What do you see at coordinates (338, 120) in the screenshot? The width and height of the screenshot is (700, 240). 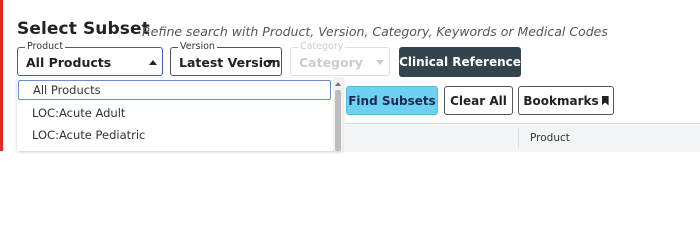 I see `dropdown-scrollbar-thumb` at bounding box center [338, 120].